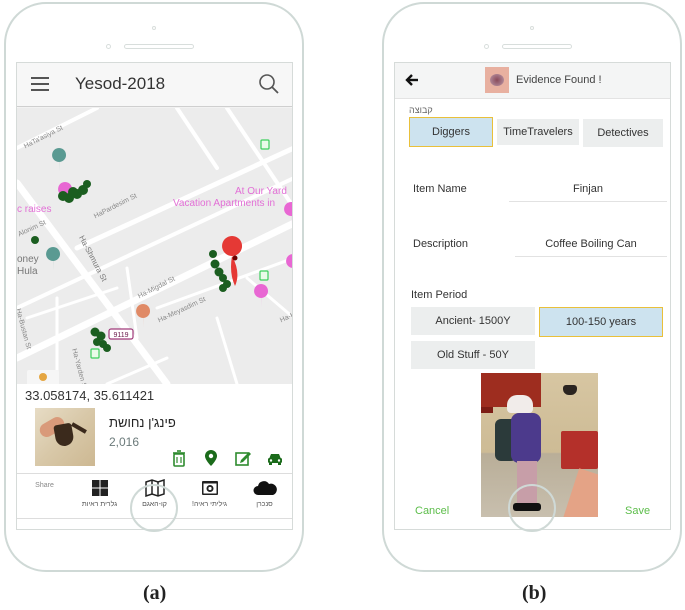 This screenshot has width=685, height=610. I want to click on back-arrow-icon, so click(412, 80).